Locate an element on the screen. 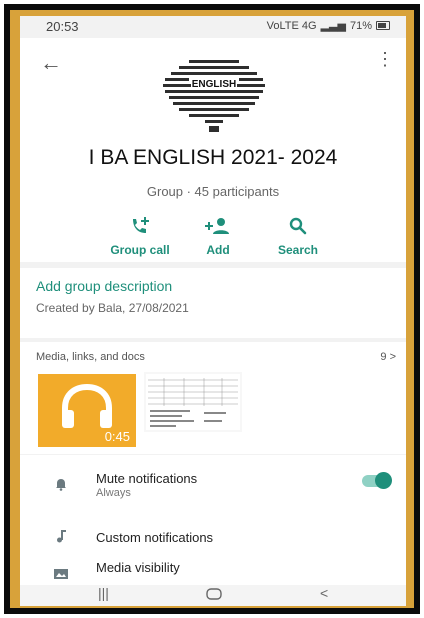 Image resolution: width=424 pixels, height=618 pixels. music-note-icon is located at coordinates (61, 536).